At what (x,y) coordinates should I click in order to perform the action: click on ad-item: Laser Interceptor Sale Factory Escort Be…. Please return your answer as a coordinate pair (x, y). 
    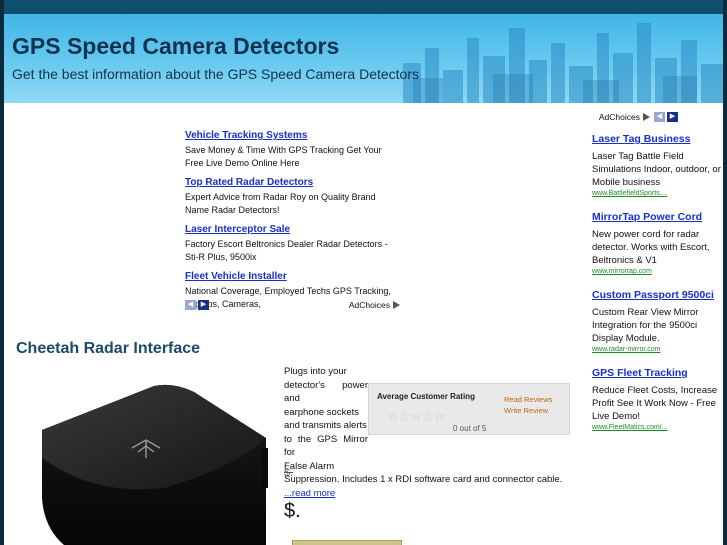
    Looking at the image, I should click on (292, 244).